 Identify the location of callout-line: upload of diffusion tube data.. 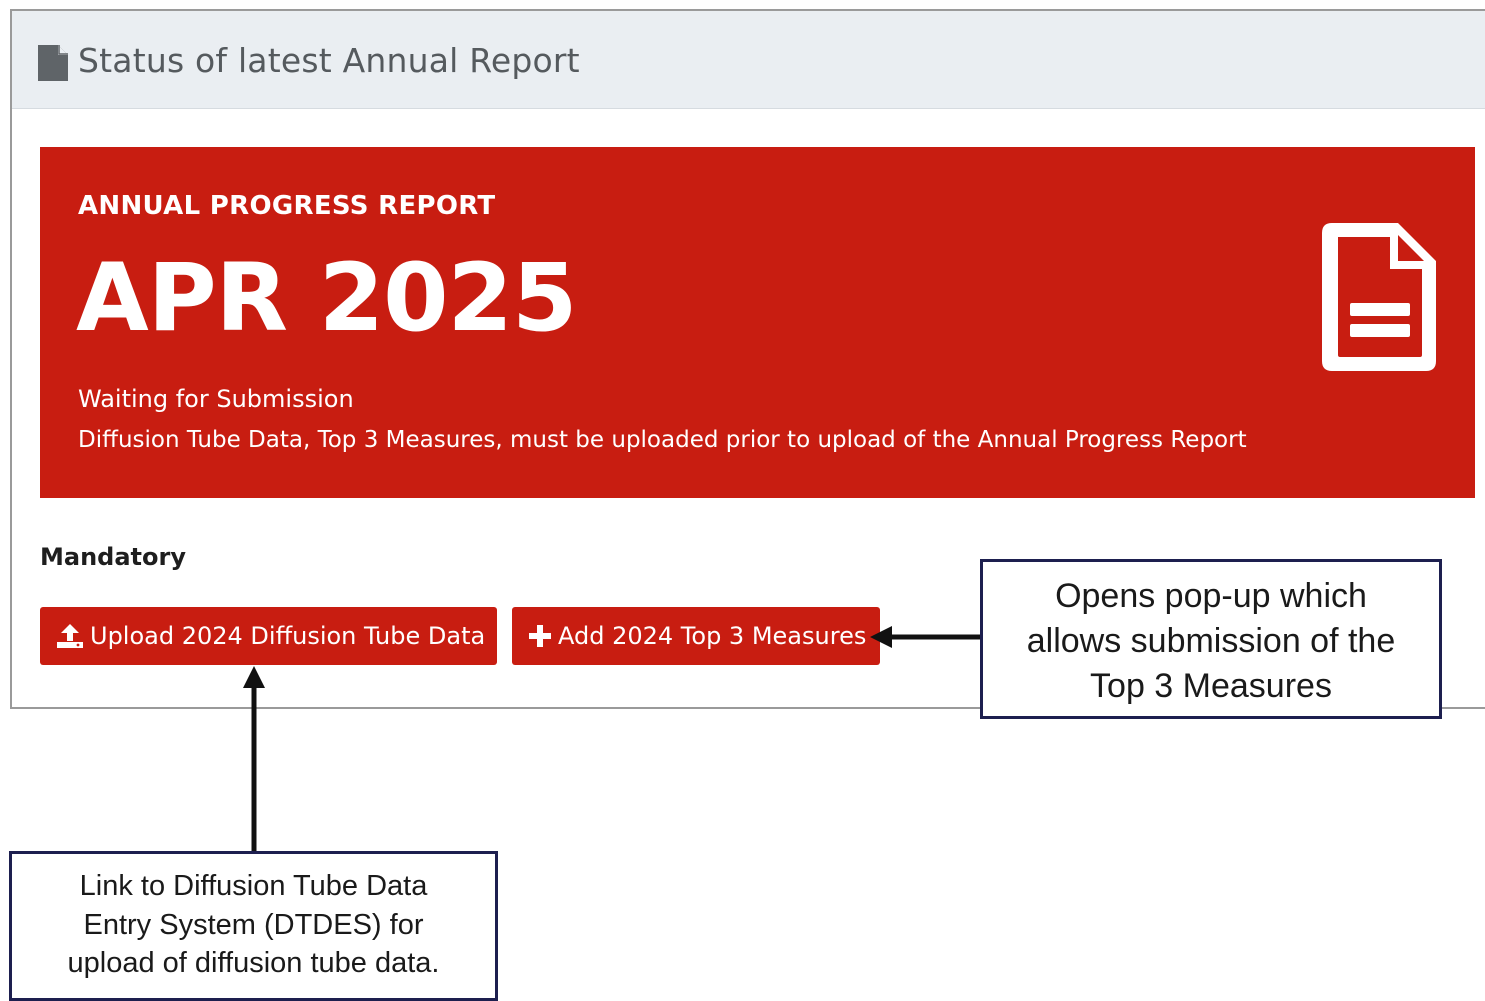
(253, 963).